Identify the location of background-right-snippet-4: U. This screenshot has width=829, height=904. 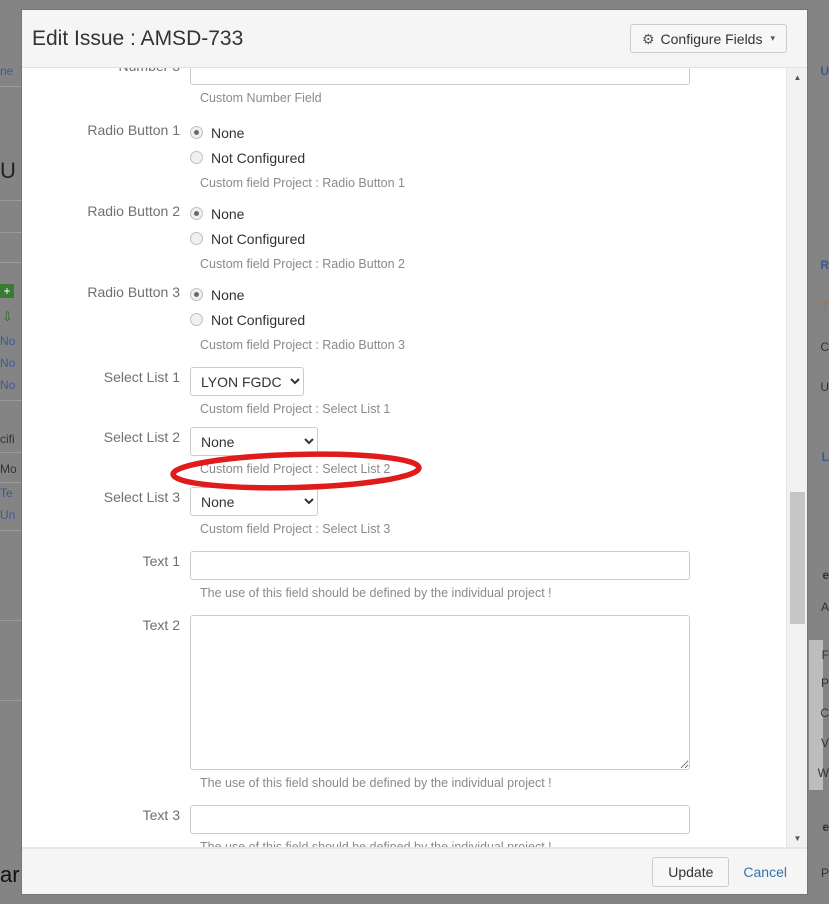
(824, 387).